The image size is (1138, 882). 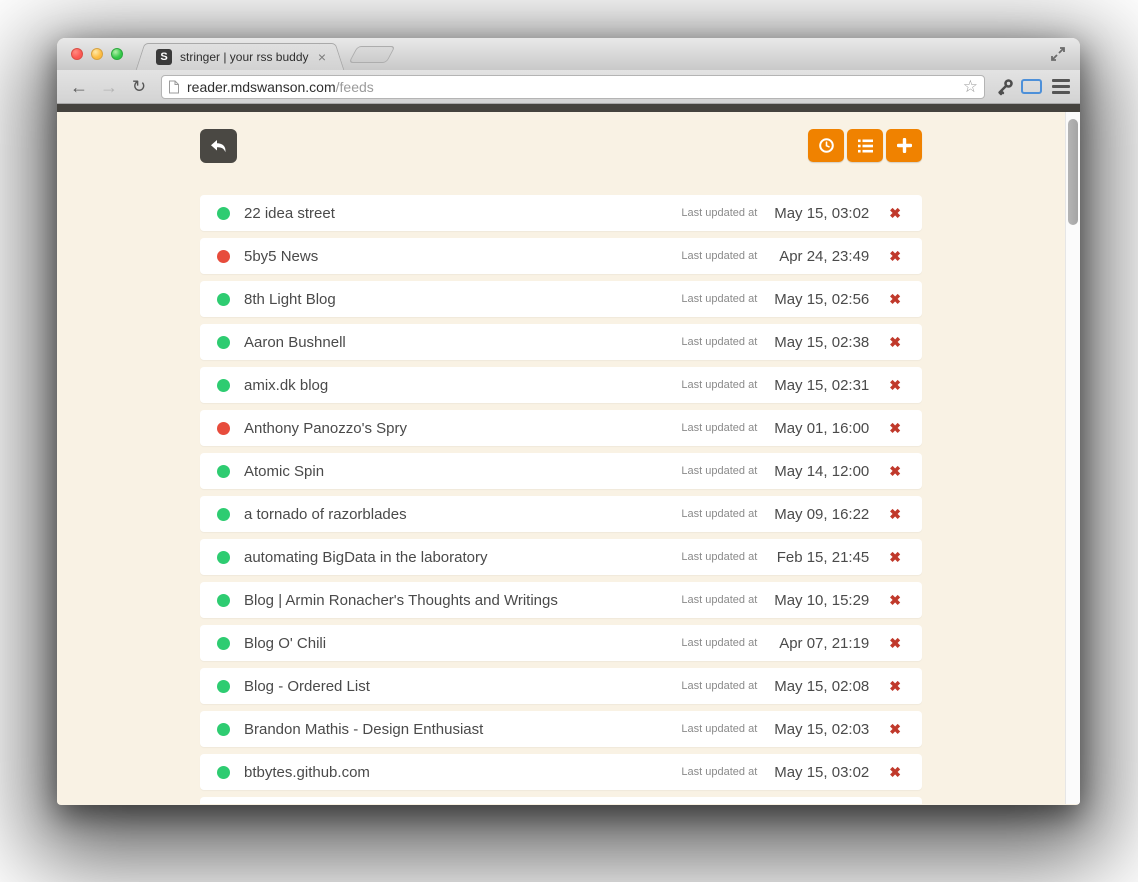 What do you see at coordinates (822, 514) in the screenshot?
I see `updated-time: May 09, 16:22` at bounding box center [822, 514].